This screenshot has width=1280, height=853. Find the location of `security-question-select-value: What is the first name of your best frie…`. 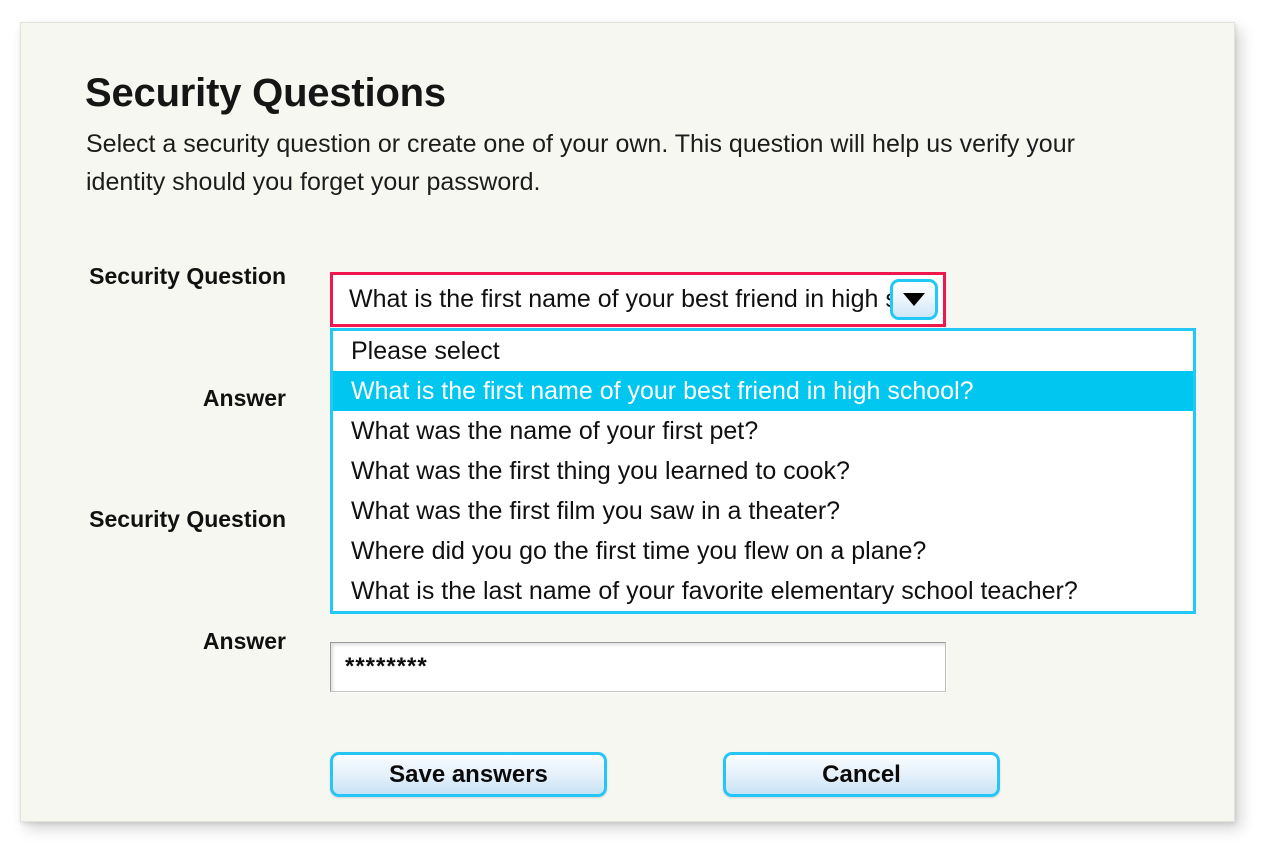

security-question-select-value: What is the first name of your best frie… is located at coordinates (619, 299).